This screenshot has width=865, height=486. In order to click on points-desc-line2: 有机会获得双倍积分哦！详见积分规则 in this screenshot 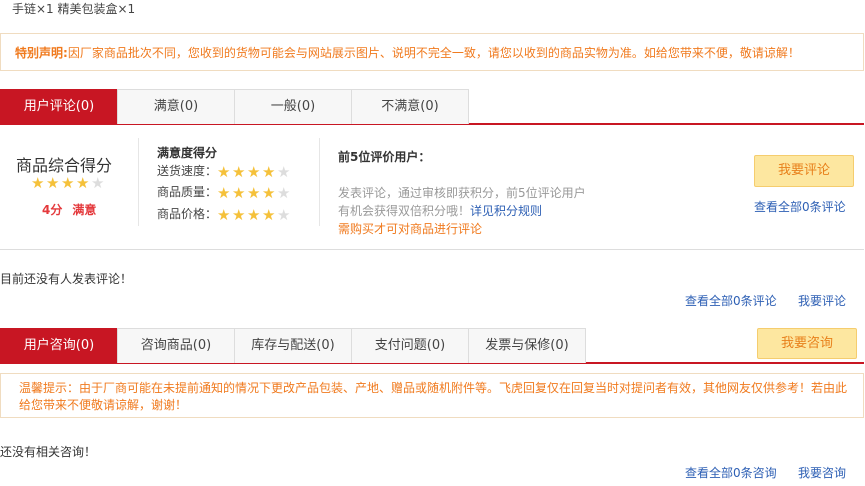, I will do `click(440, 210)`.